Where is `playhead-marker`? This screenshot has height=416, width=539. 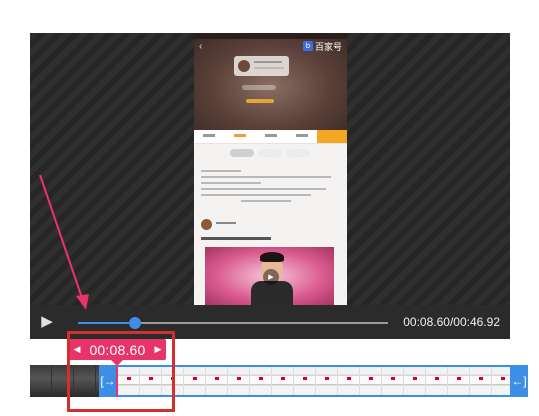 playhead-marker is located at coordinates (117, 381).